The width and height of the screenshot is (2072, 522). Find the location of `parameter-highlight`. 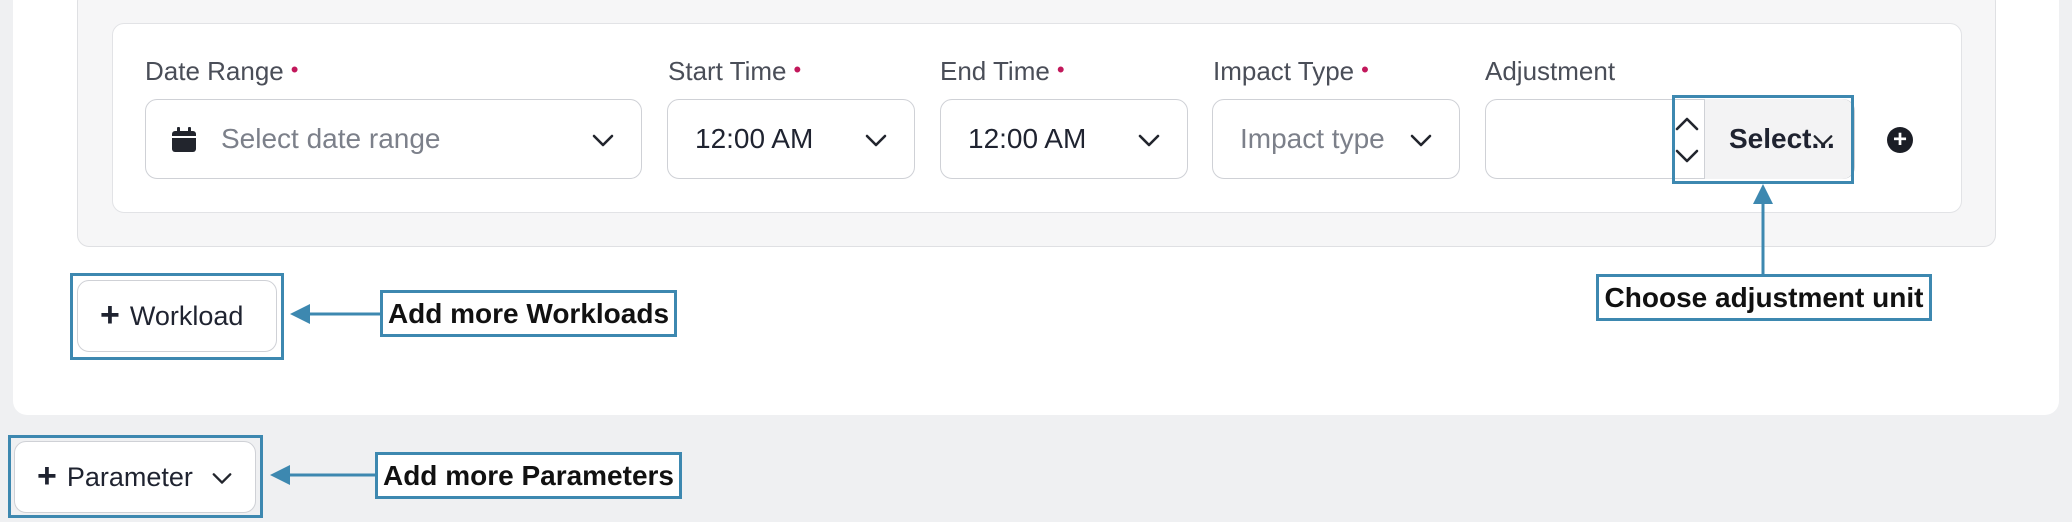

parameter-highlight is located at coordinates (135, 476).